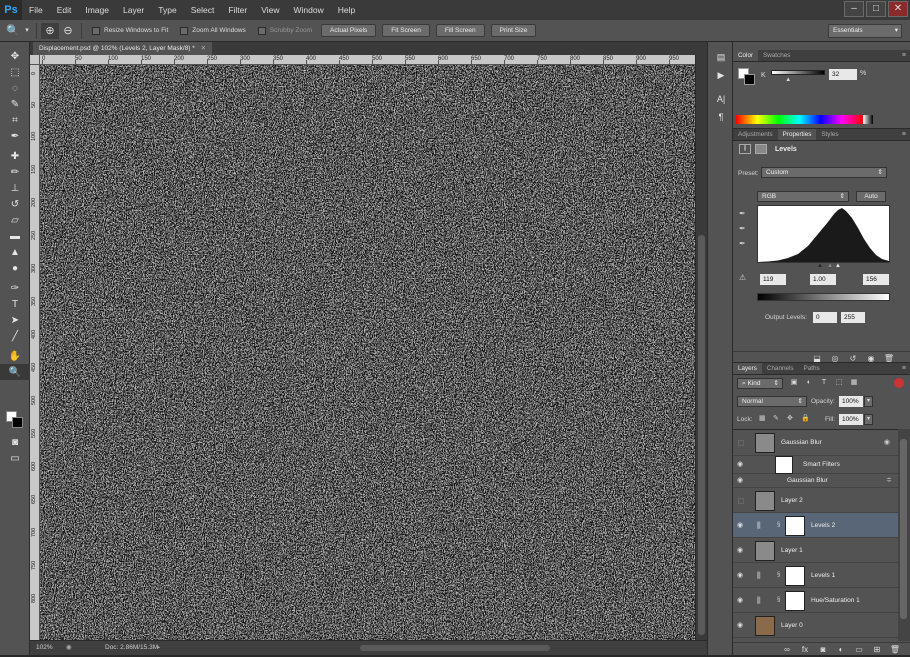 The width and height of the screenshot is (910, 657). I want to click on black-point-eyedropper-icon: ✒, so click(742, 213).